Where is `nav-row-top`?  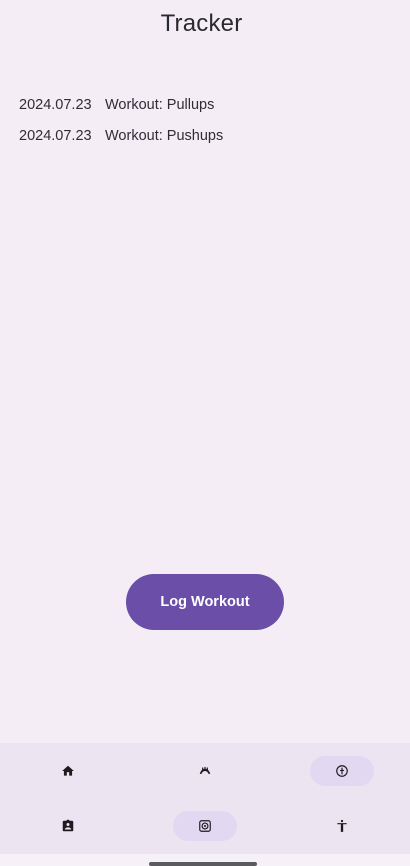 nav-row-top is located at coordinates (205, 770).